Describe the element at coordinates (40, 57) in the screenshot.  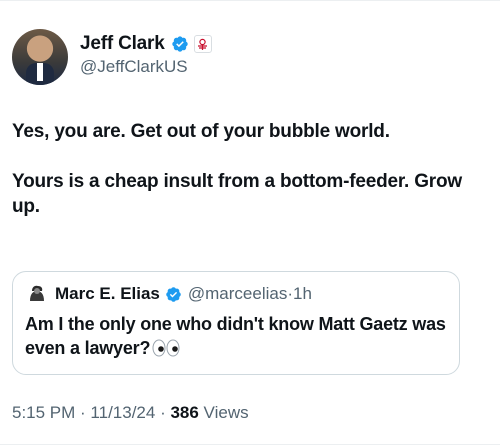
I see `author-avatar` at that location.